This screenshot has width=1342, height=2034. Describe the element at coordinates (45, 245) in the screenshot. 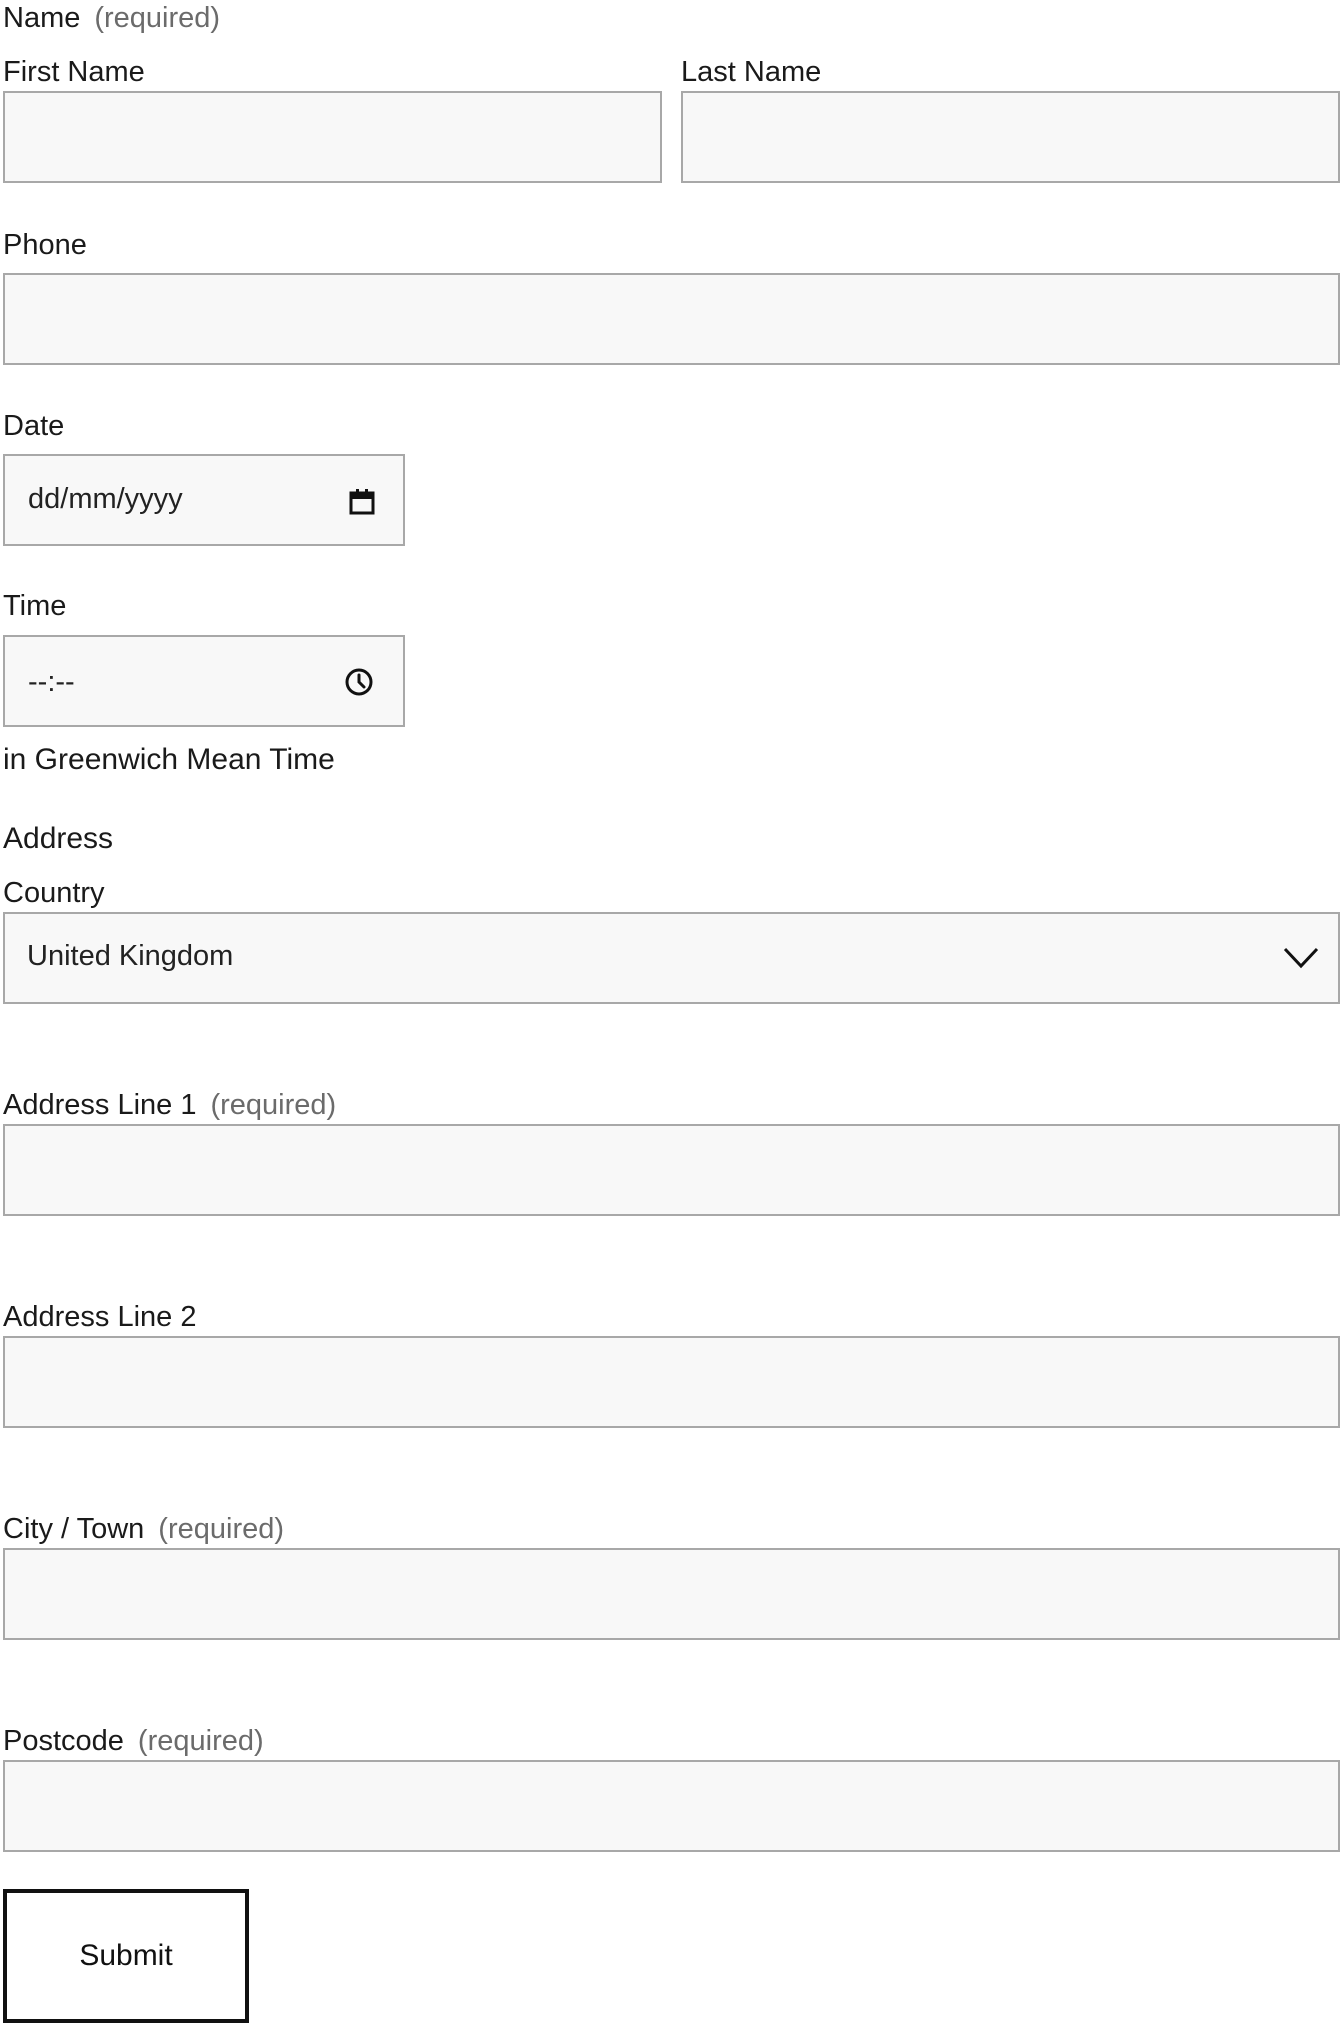

I see `phone-label: Phone` at that location.